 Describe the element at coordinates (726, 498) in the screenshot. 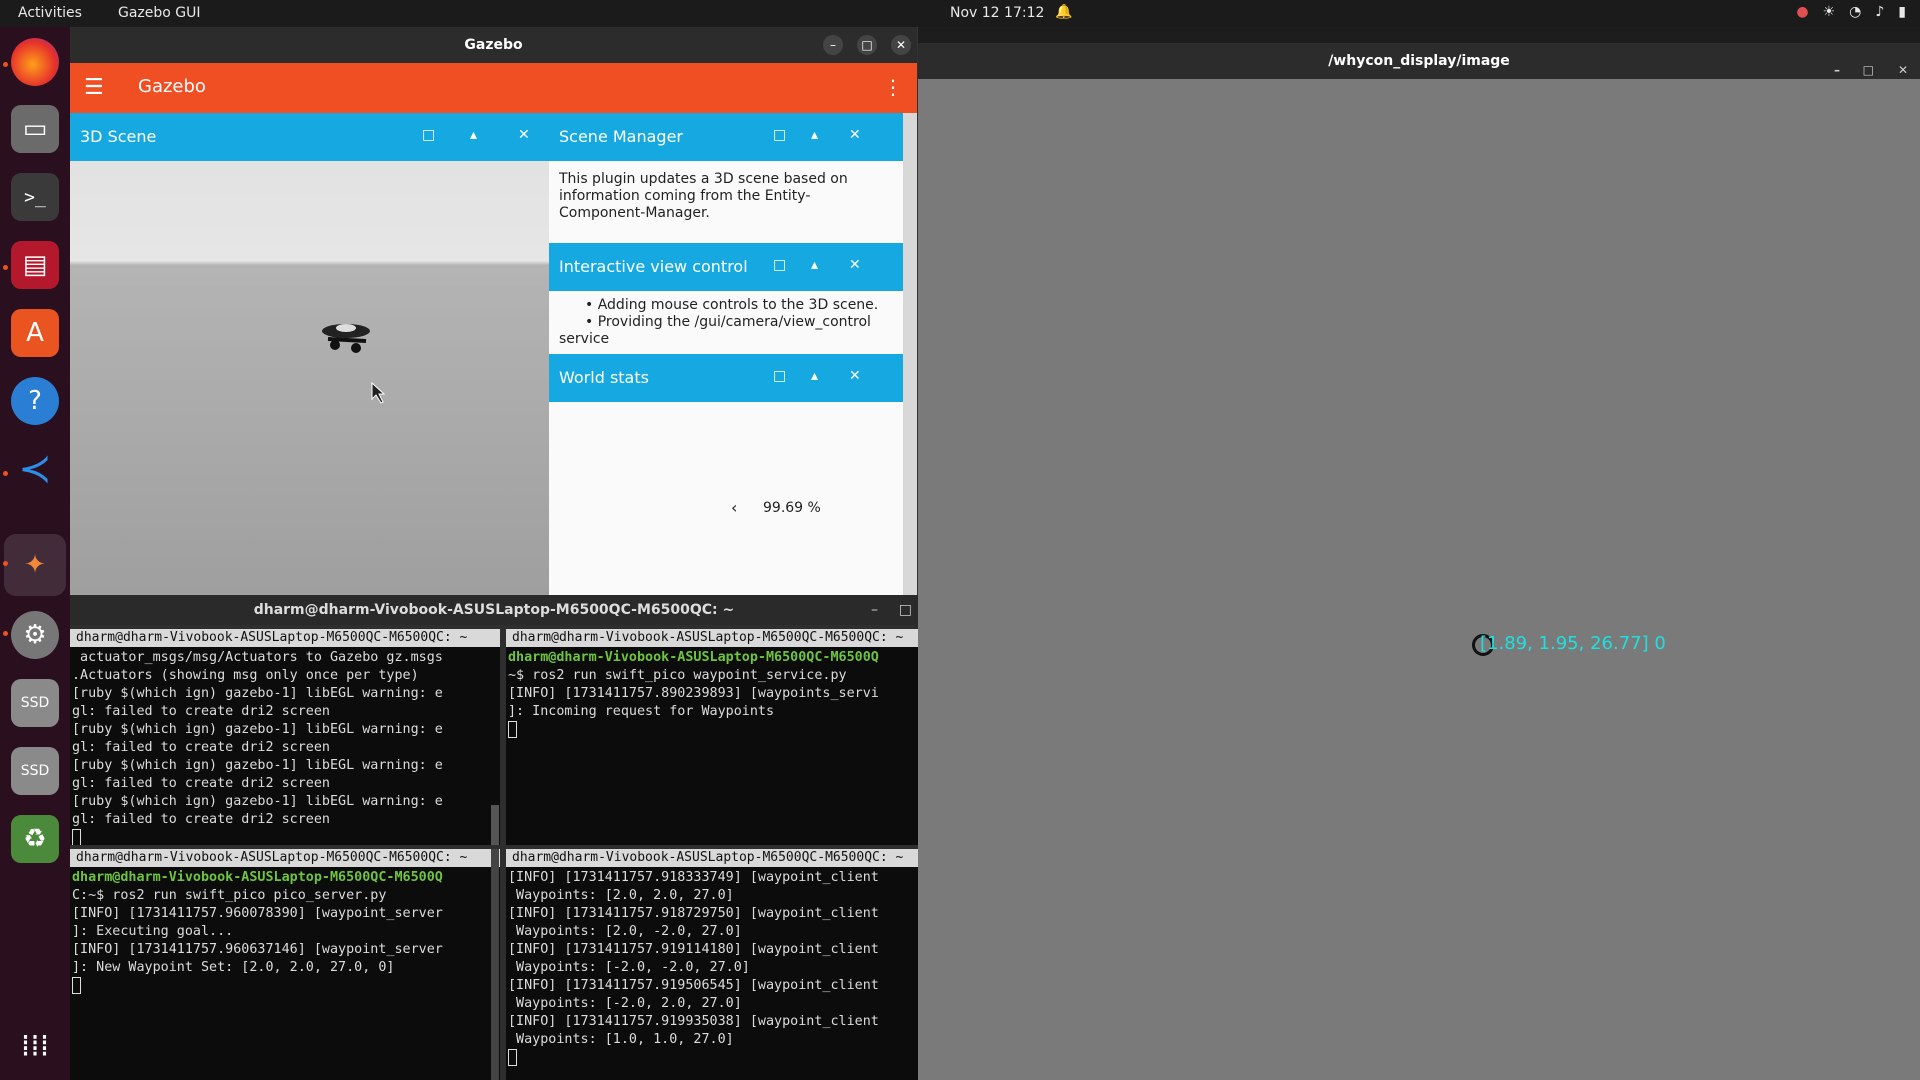

I see `world-stats-body: ‹ 99.69 %` at that location.